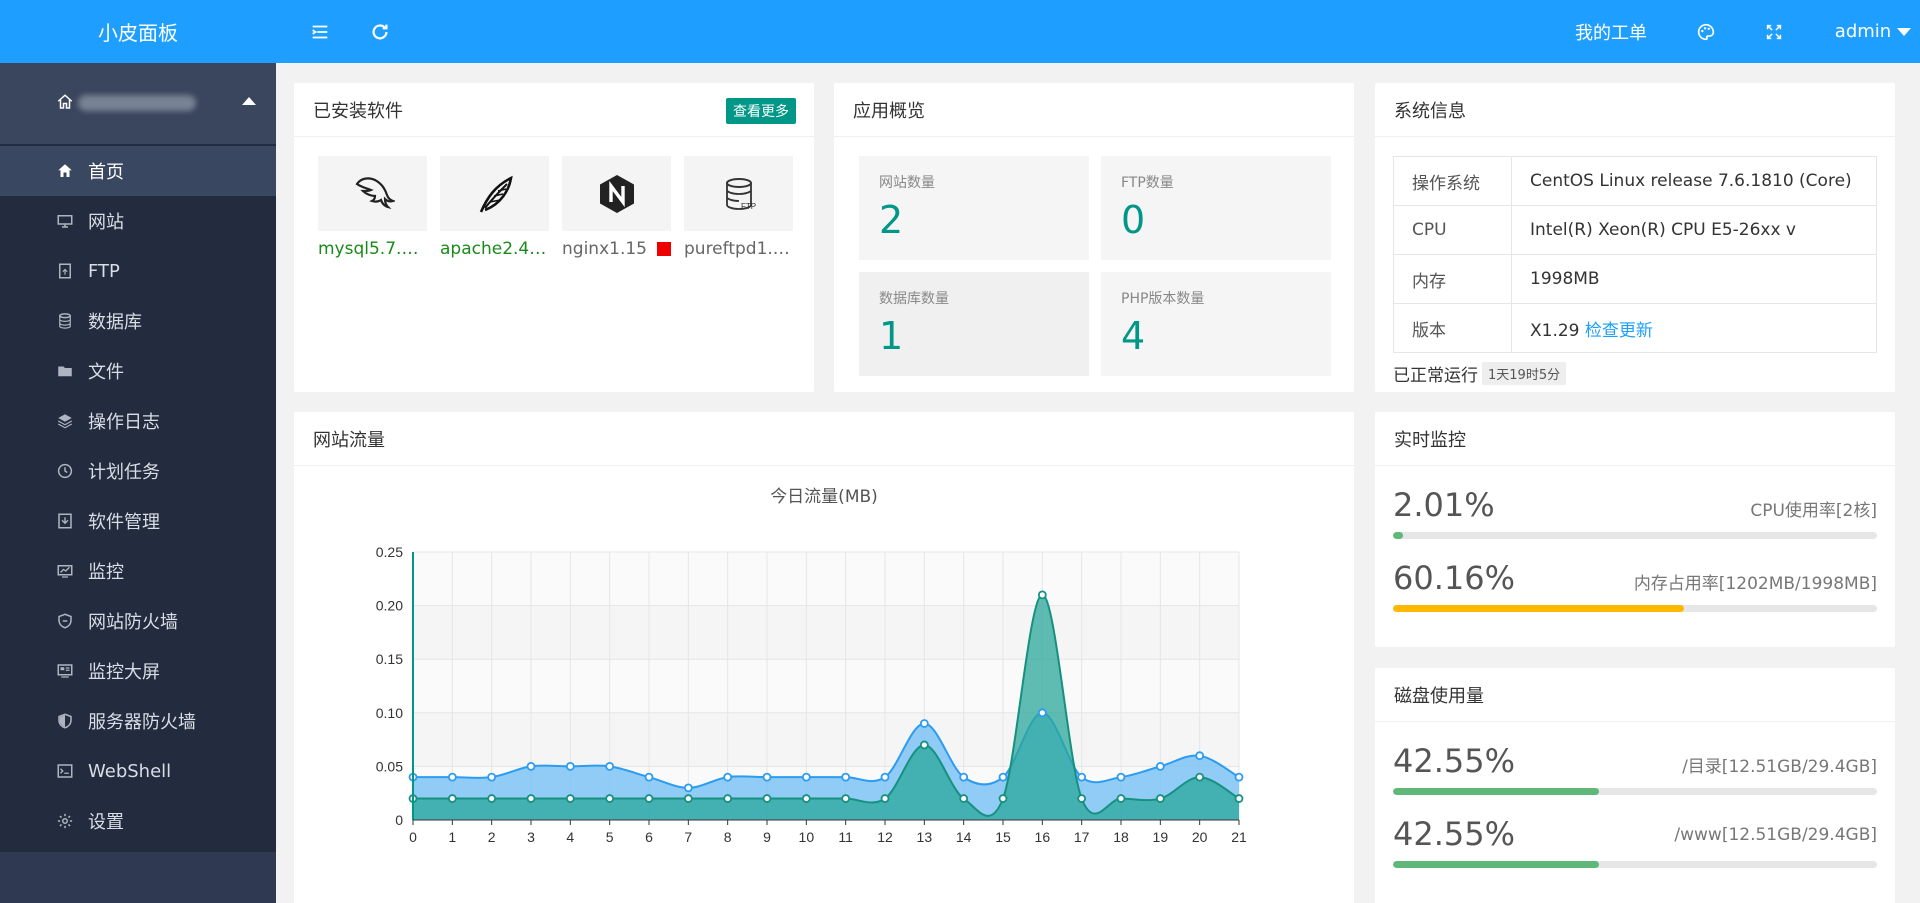 Image resolution: width=1920 pixels, height=903 pixels. What do you see at coordinates (124, 422) in the screenshot?
I see `sidebar-item-label: 操作日志` at bounding box center [124, 422].